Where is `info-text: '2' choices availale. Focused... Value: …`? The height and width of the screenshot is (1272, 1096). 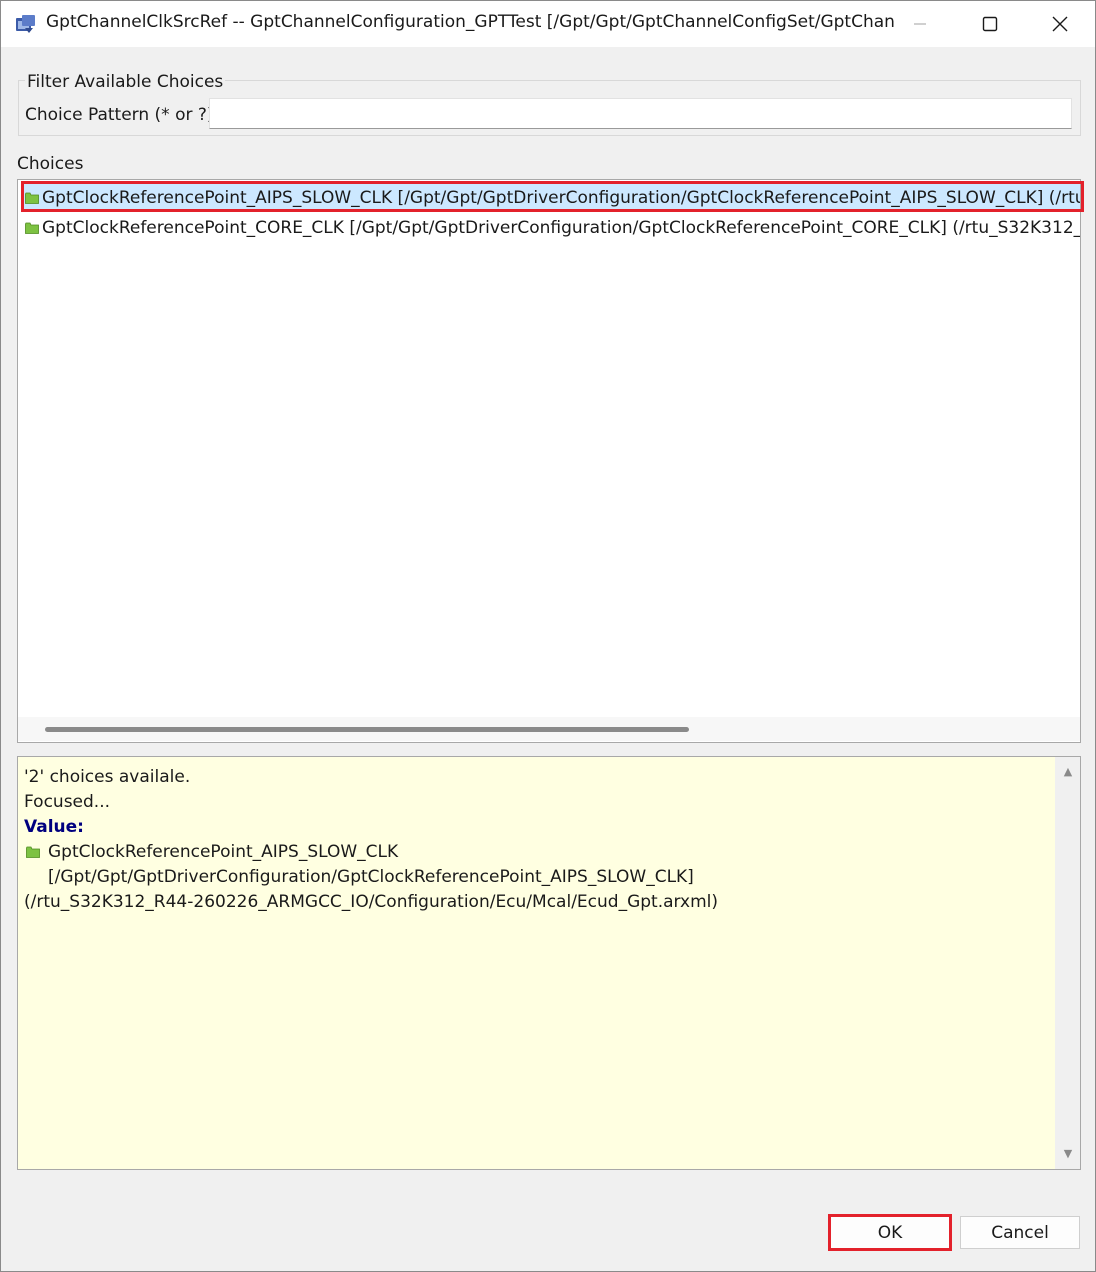
info-text: '2' choices availale. Focused... Value: … is located at coordinates (536, 840).